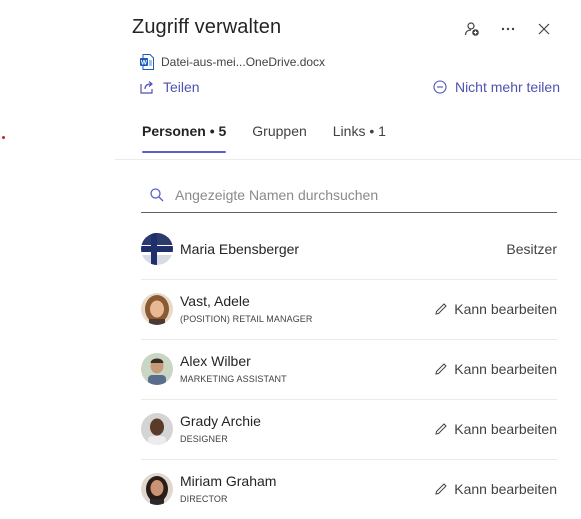 The width and height of the screenshot is (581, 519). I want to click on tab-links: Links • 1, so click(359, 136).